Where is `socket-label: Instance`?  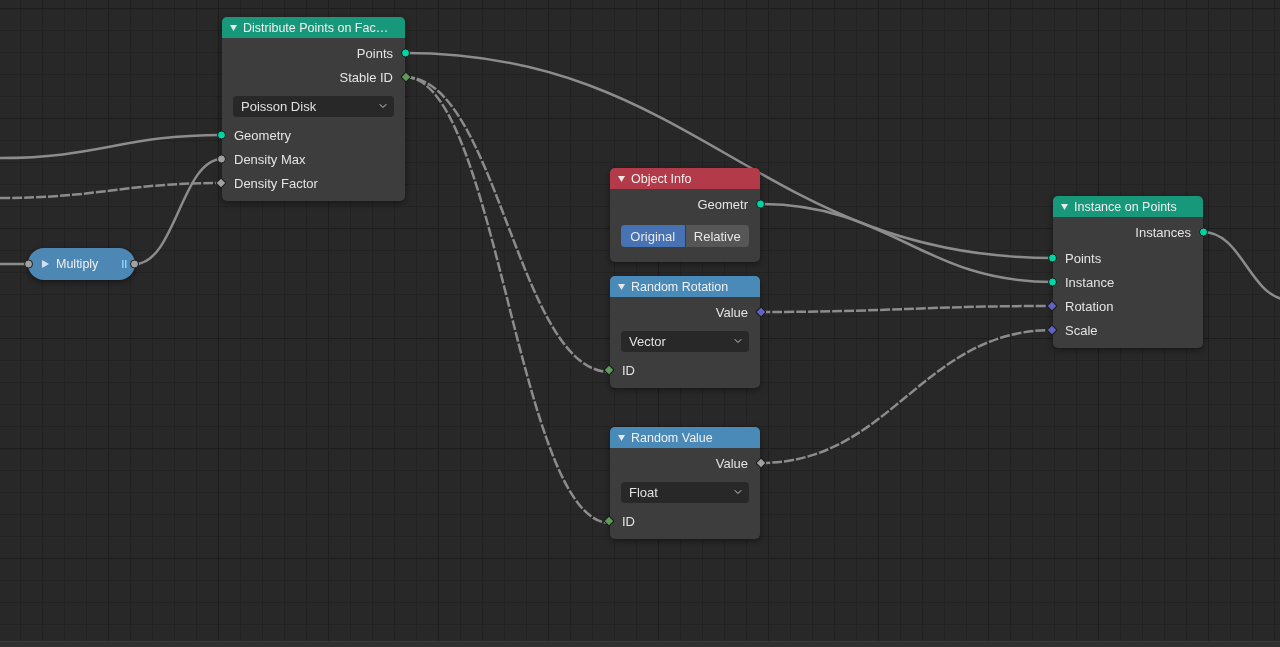
socket-label: Instance is located at coordinates (1090, 282).